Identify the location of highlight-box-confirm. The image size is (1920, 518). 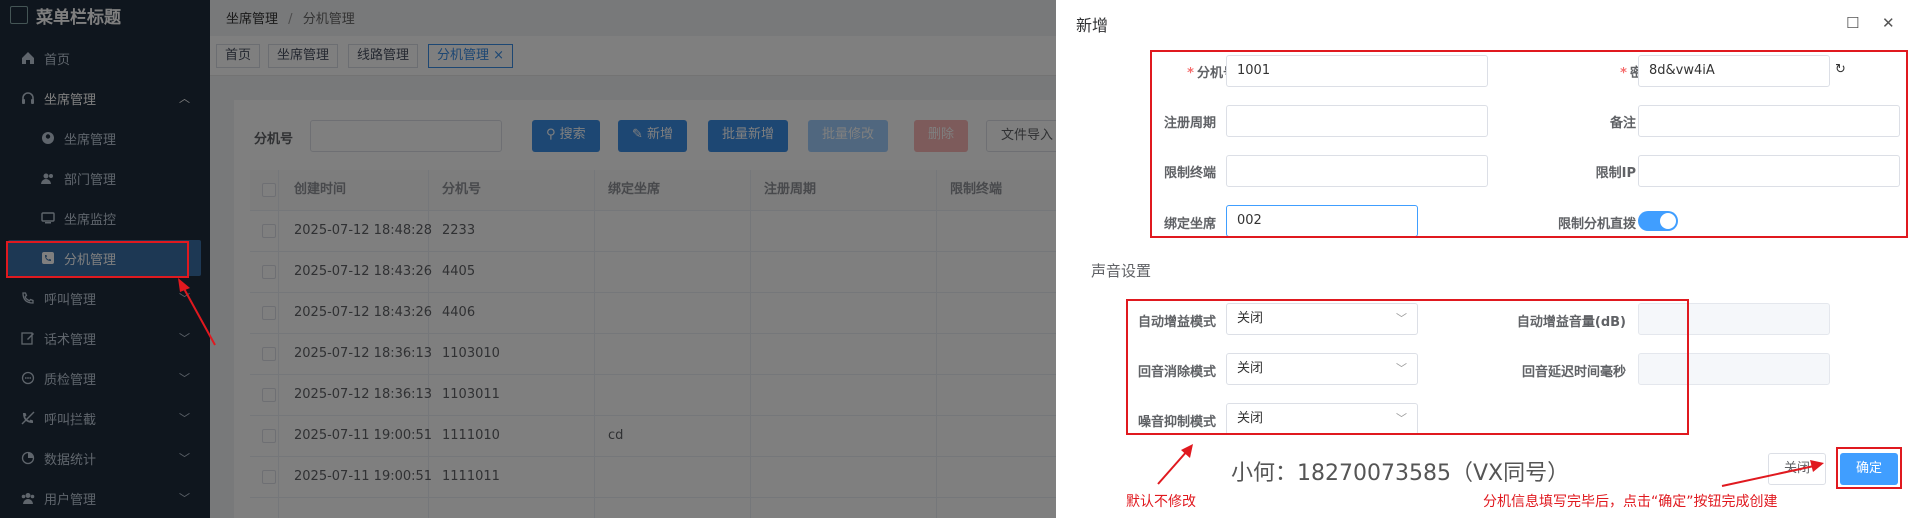
(1869, 468).